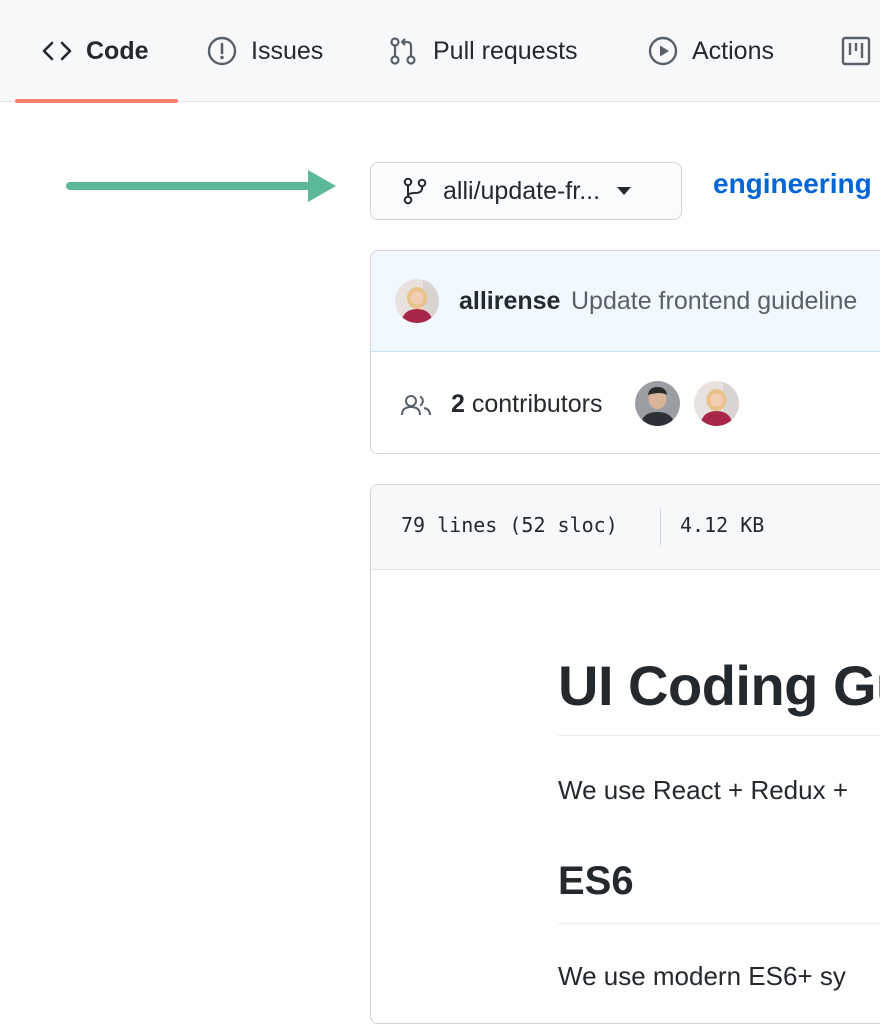  What do you see at coordinates (222, 51) in the screenshot?
I see `issue-opened-icon` at bounding box center [222, 51].